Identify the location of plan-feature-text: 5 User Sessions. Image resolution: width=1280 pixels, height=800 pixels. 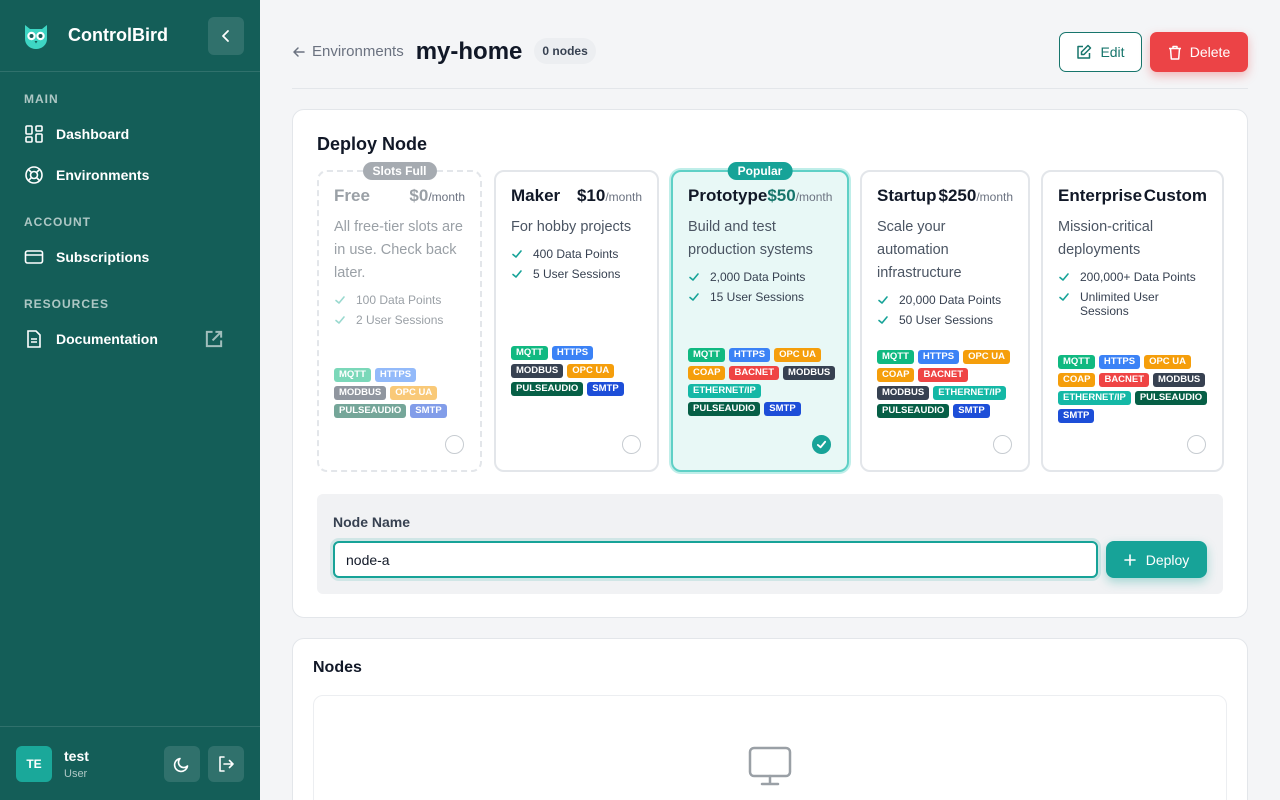
(577, 274).